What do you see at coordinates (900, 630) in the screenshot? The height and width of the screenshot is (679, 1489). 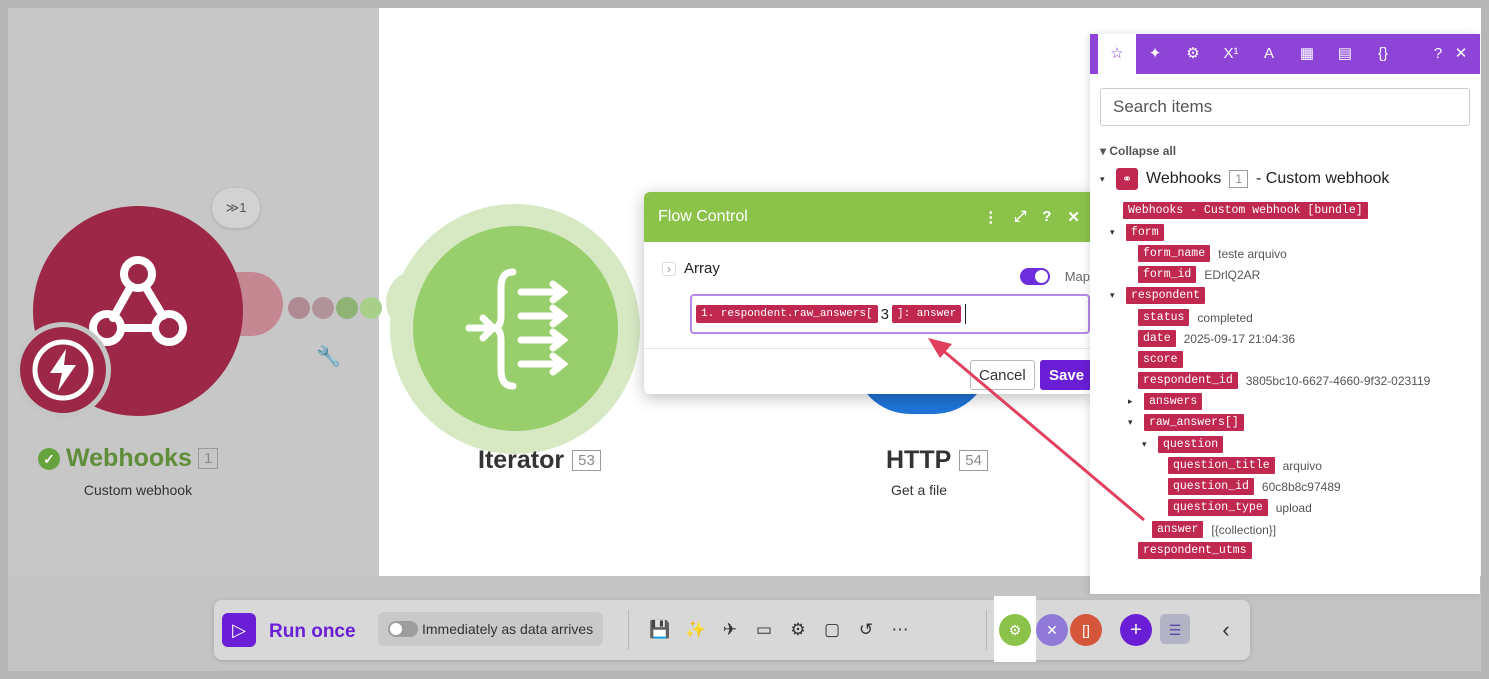 I see `more-icon: ⋯` at bounding box center [900, 630].